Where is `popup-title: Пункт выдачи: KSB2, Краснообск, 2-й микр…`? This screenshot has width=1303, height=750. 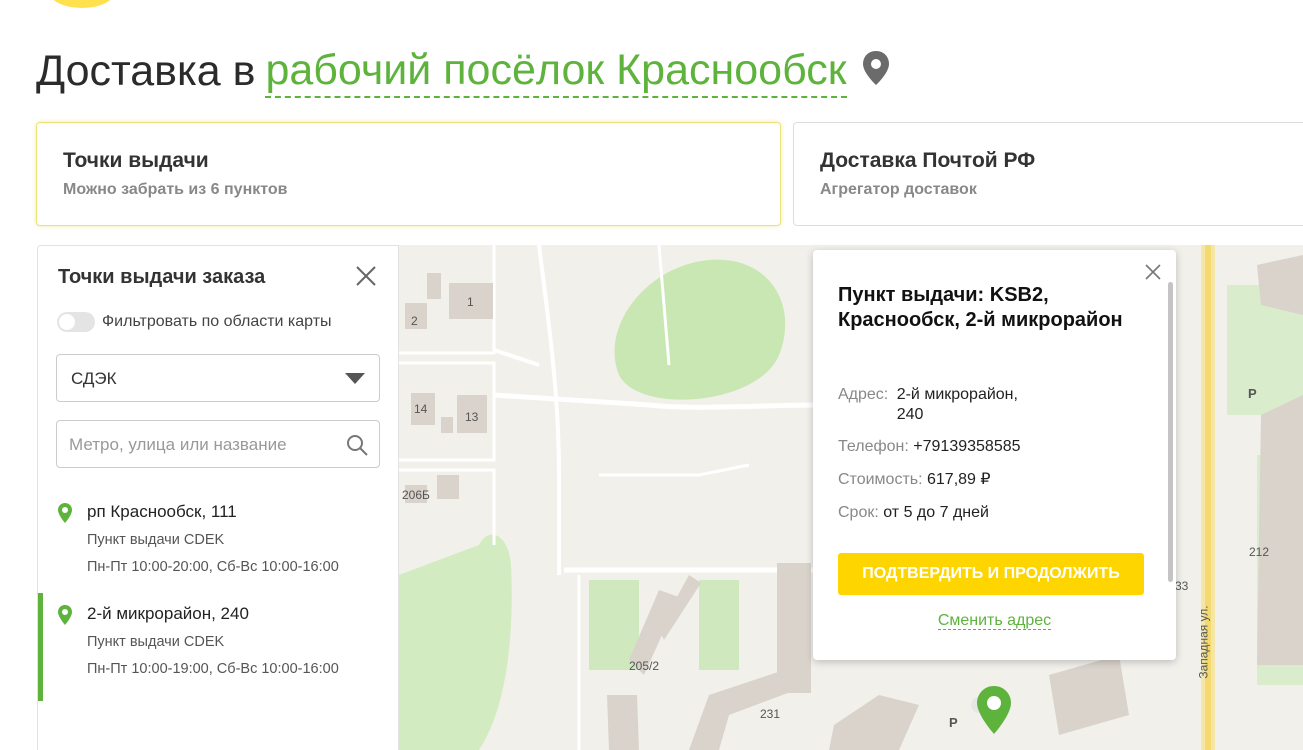 popup-title: Пункт выдачи: KSB2, Краснообск, 2-й микр… is located at coordinates (980, 307).